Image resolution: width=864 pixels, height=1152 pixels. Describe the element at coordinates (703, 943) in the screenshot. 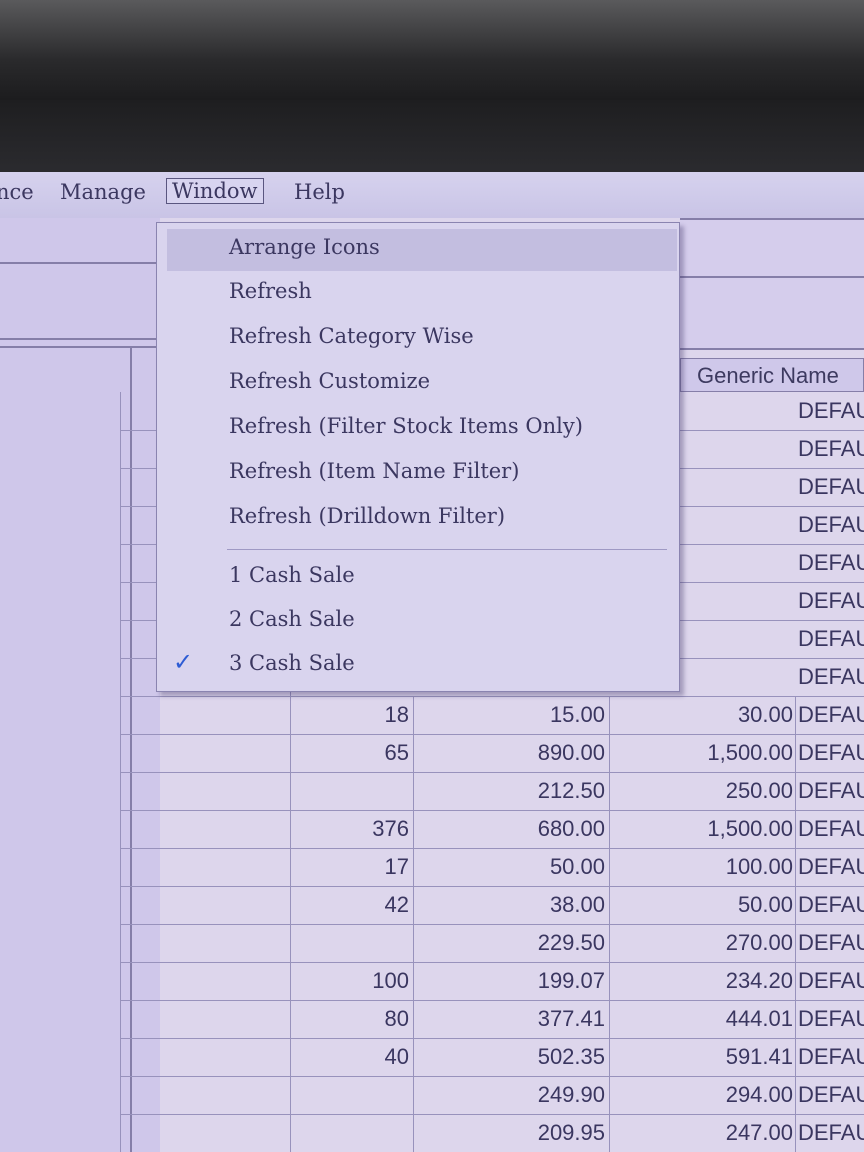

I see `mrp-cell: 270.00` at that location.